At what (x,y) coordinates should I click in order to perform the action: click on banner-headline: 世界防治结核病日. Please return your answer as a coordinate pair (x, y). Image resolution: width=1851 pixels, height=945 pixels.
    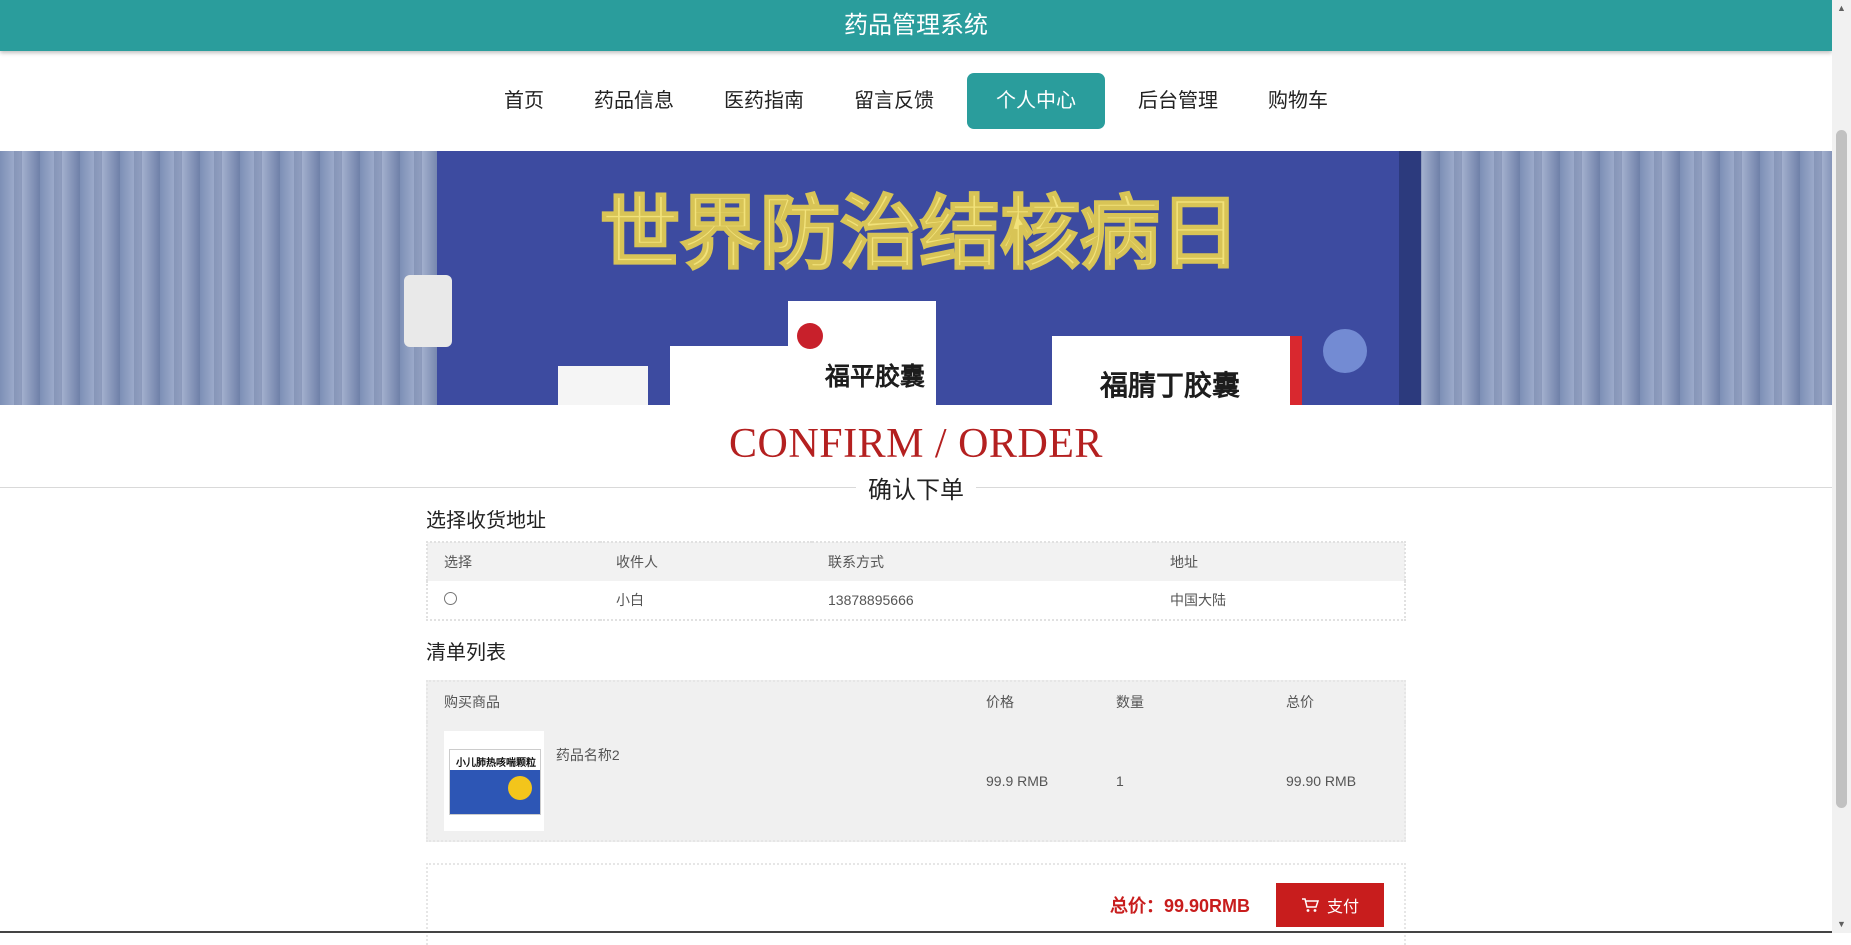
    Looking at the image, I should click on (920, 233).